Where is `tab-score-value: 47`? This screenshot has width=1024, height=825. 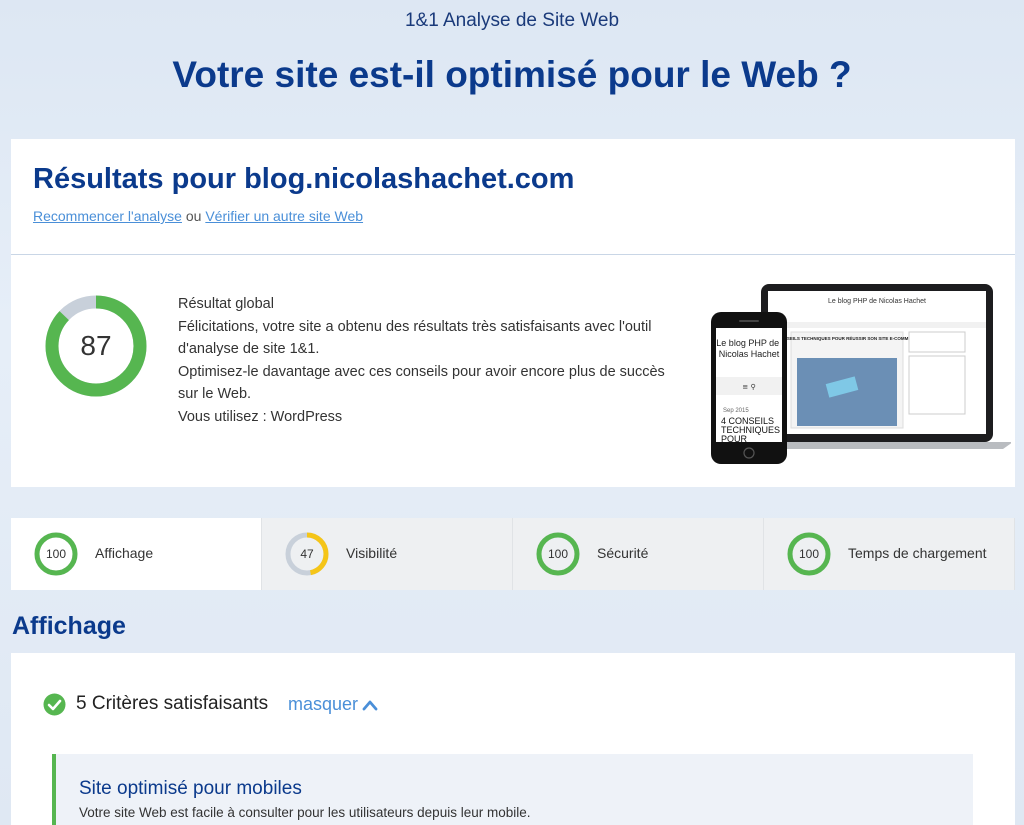 tab-score-value: 47 is located at coordinates (307, 554).